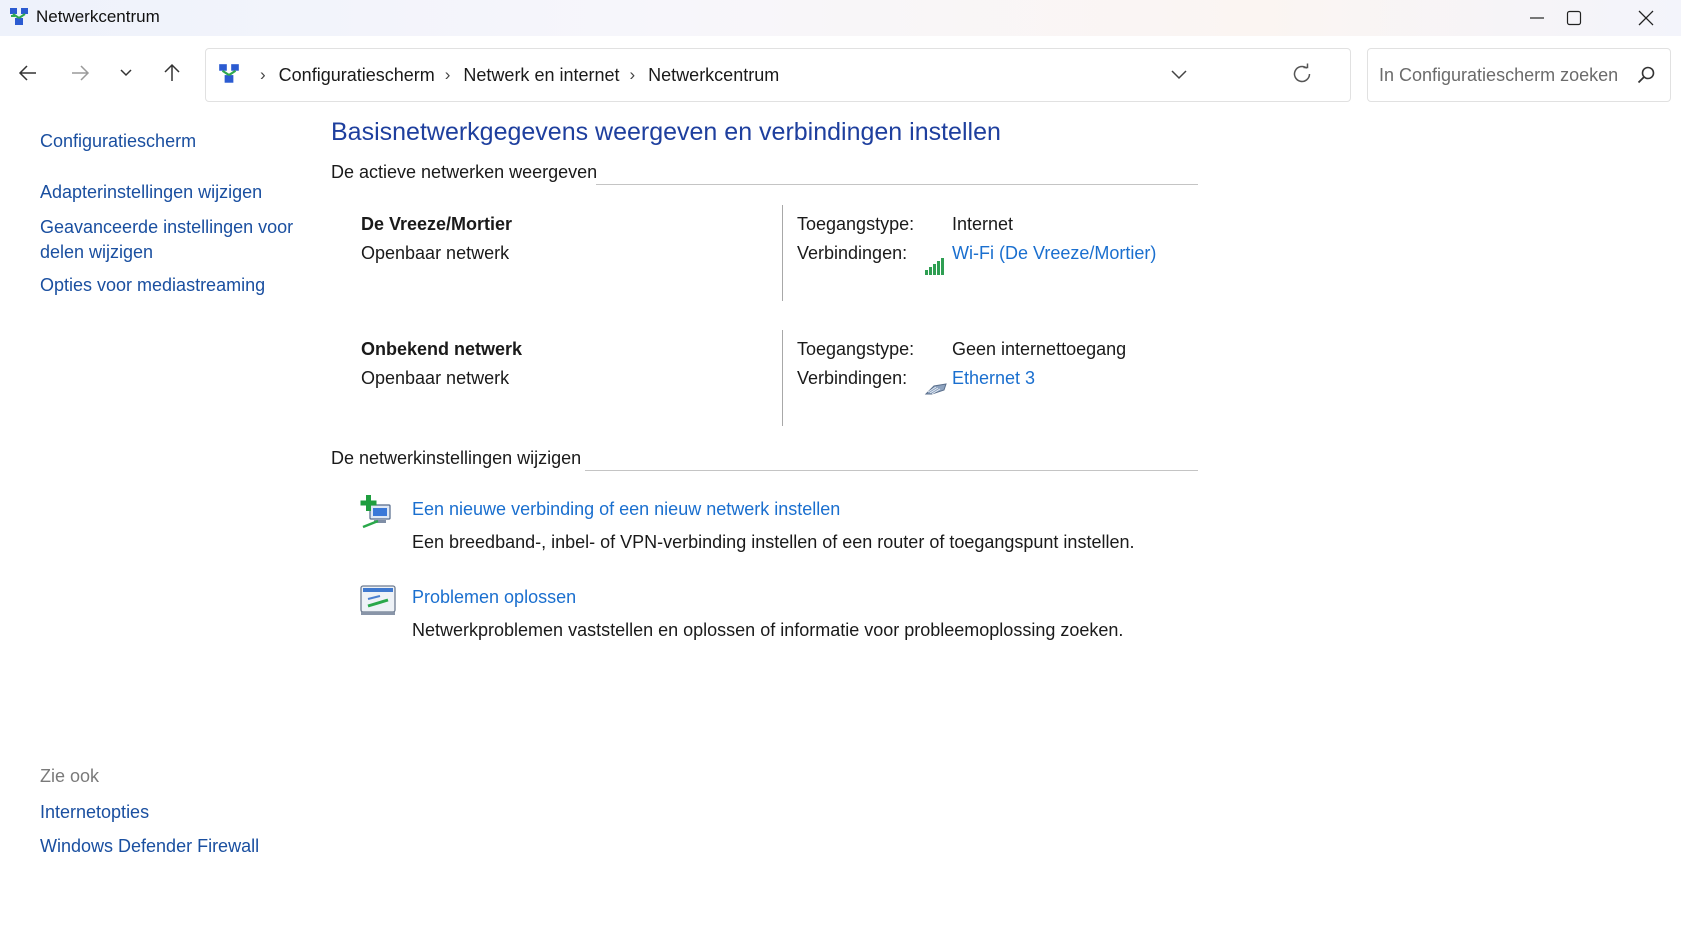 This screenshot has height=940, width=1681. I want to click on arrow-left-icon, so click(27, 73).